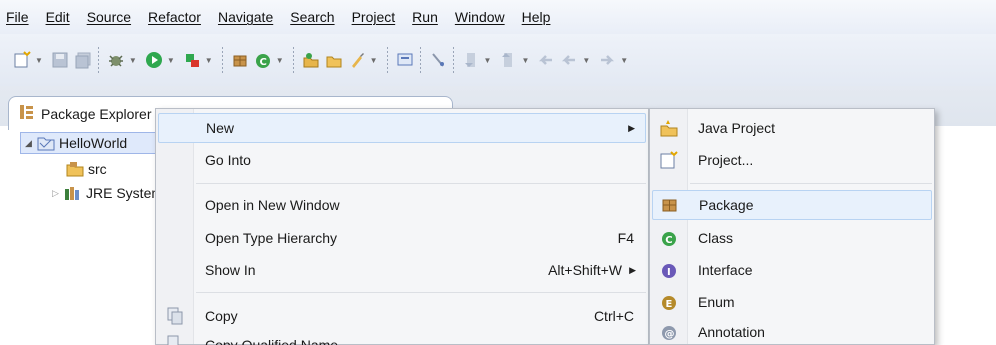 Image resolution: width=996 pixels, height=345 pixels. Describe the element at coordinates (58, 17) in the screenshot. I see `menu-edit: Edit` at that location.